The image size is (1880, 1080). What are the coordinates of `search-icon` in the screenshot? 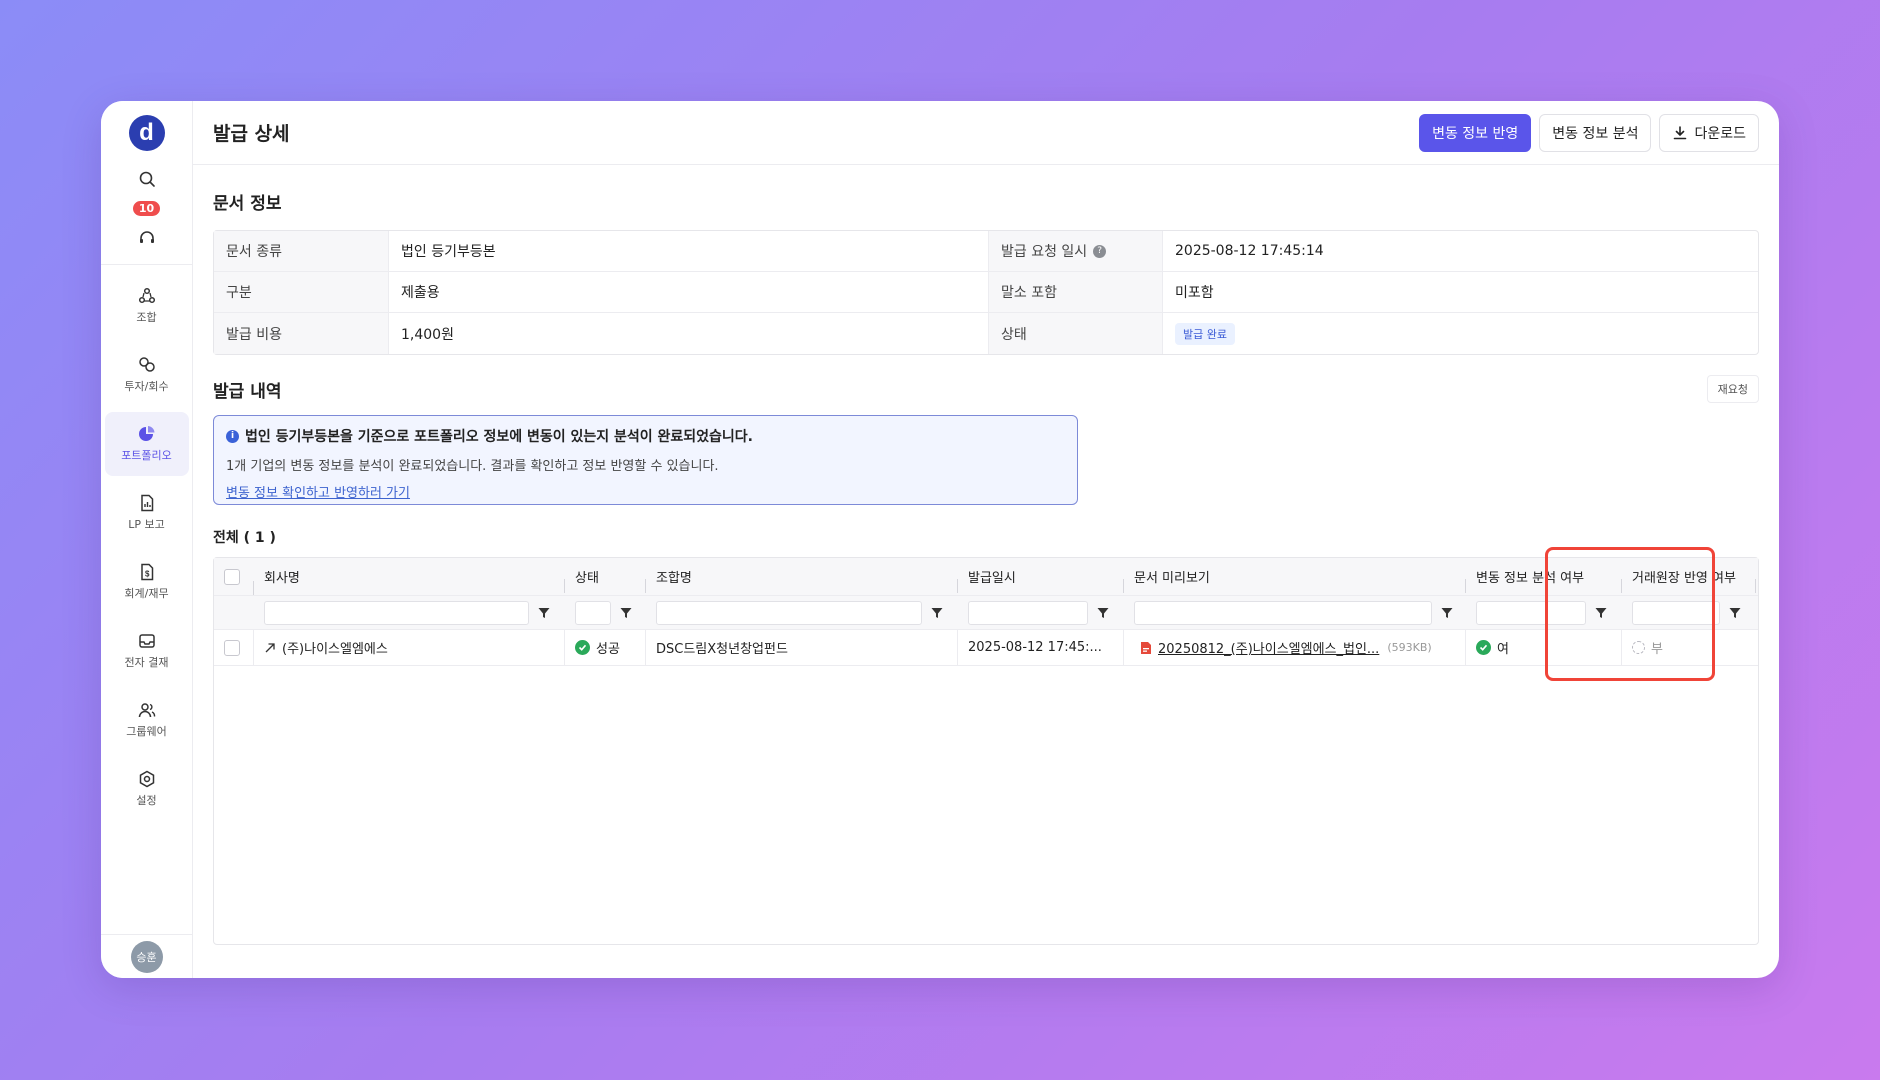 It's located at (147, 179).